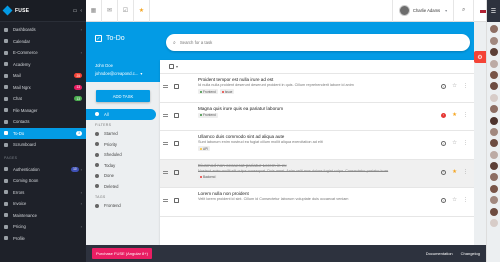 The image size is (500, 262). Describe the element at coordinates (43, 88) in the screenshot. I see `sidebar-item-mail-ngrx: Mail Ngrx 13` at that location.